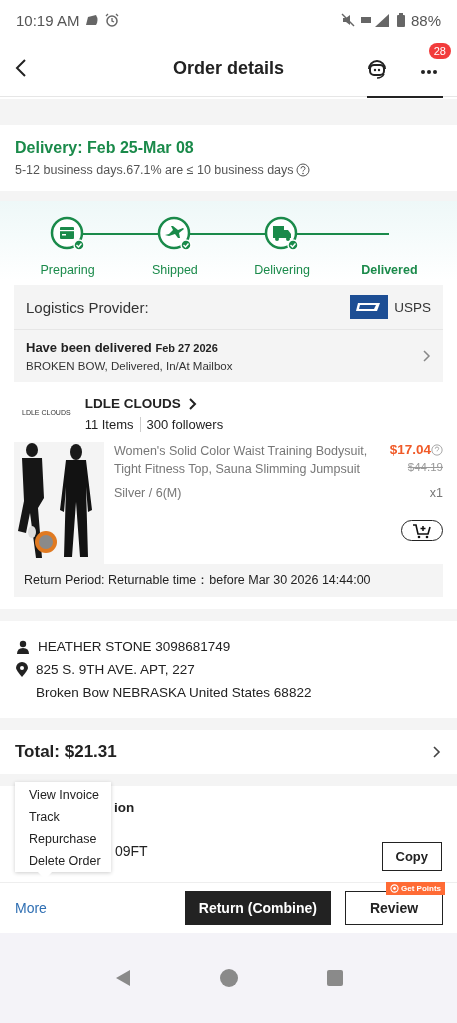 The height and width of the screenshot is (1023, 457). Describe the element at coordinates (134, 646) in the screenshot. I see `recipient-name: HEATHER STONE 3098681749` at that location.